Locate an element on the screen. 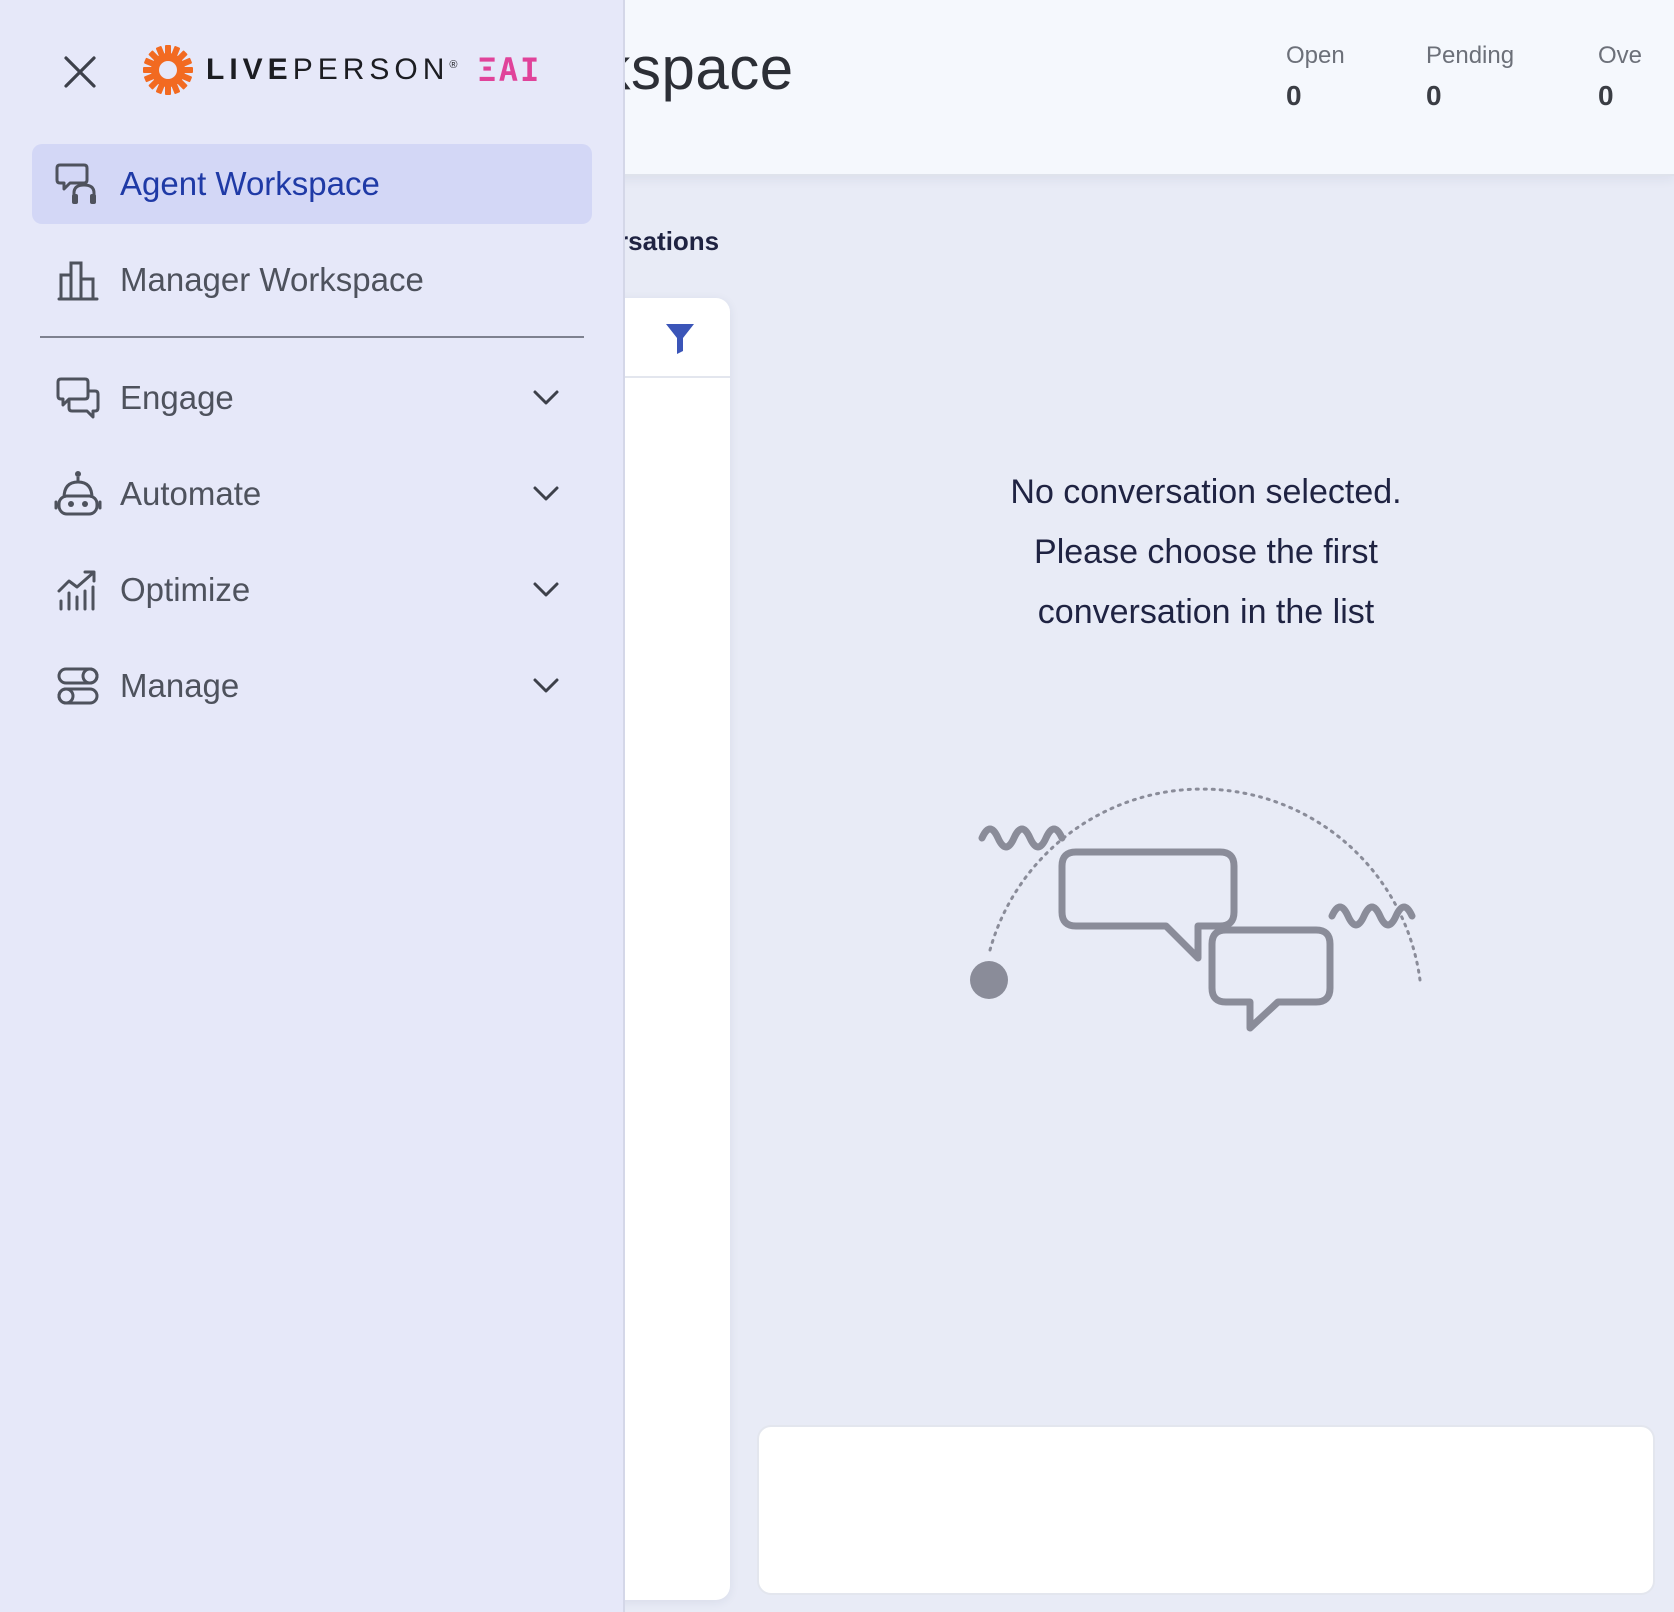 The image size is (1674, 1612). stat-pending: Pending 0 is located at coordinates (1470, 77).